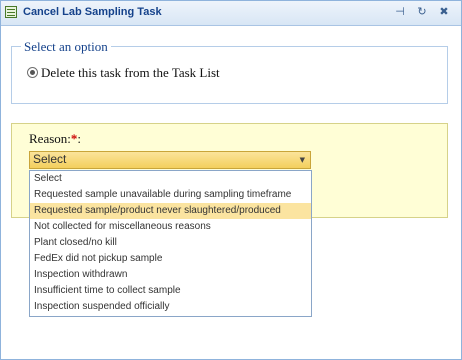 This screenshot has width=462, height=360. Describe the element at coordinates (66, 47) in the screenshot. I see `option-legend: Select an option` at that location.